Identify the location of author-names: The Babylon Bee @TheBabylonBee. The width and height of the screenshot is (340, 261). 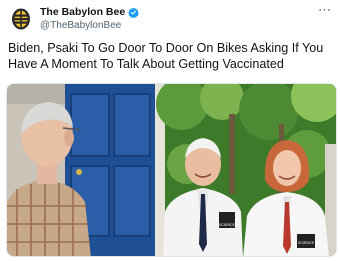
(90, 18).